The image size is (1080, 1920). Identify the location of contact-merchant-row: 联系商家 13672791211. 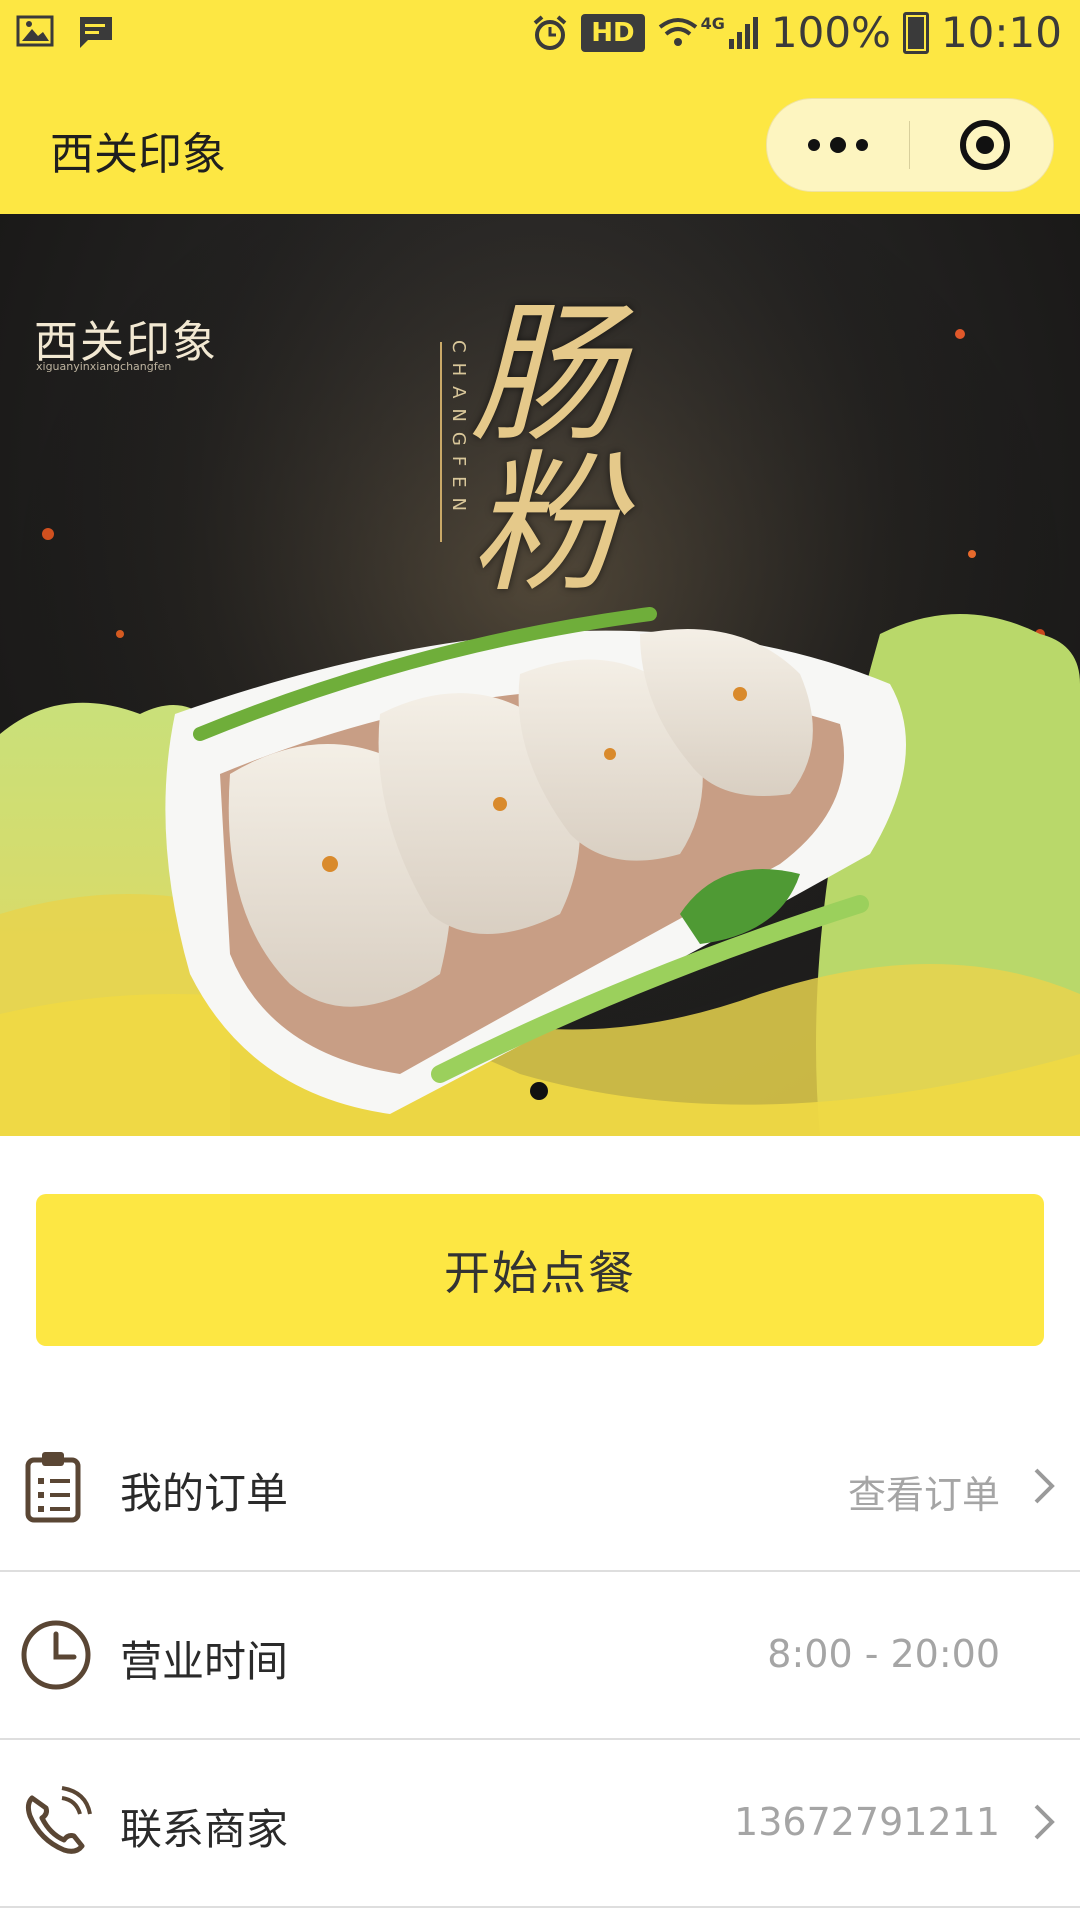
(540, 1824).